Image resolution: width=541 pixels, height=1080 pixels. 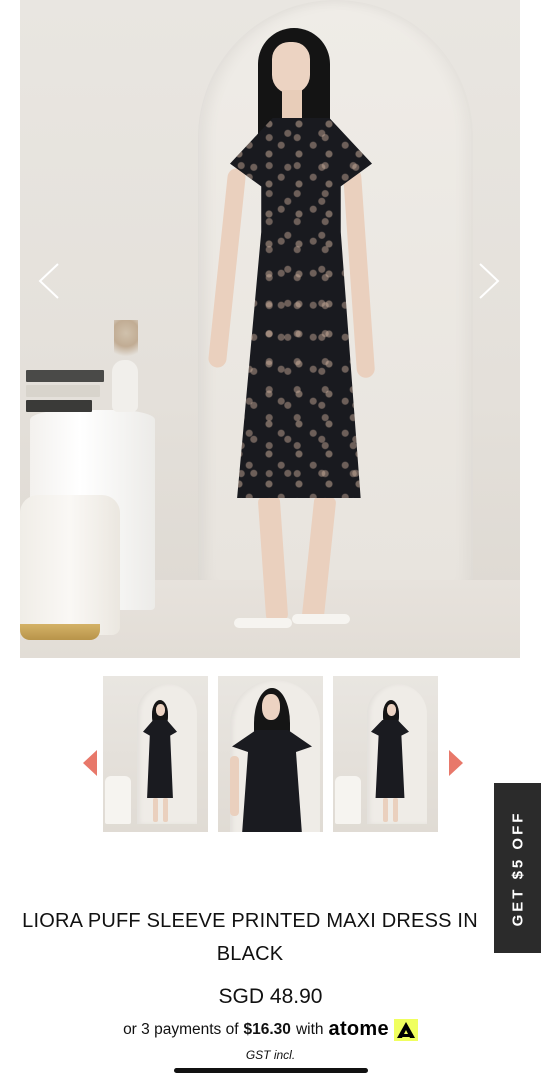 I want to click on model-face, so click(x=291, y=68).